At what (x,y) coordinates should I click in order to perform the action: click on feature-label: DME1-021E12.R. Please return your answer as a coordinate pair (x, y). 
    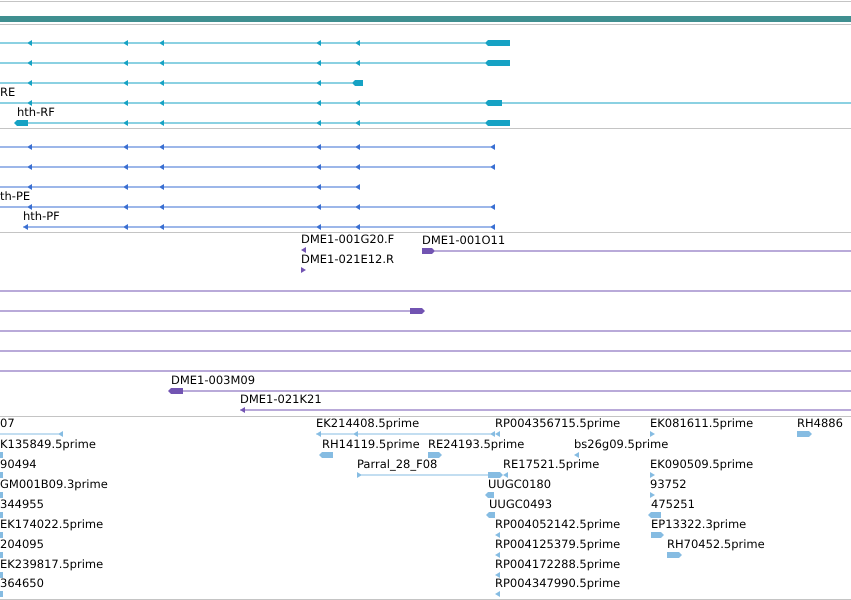
    Looking at the image, I should click on (347, 259).